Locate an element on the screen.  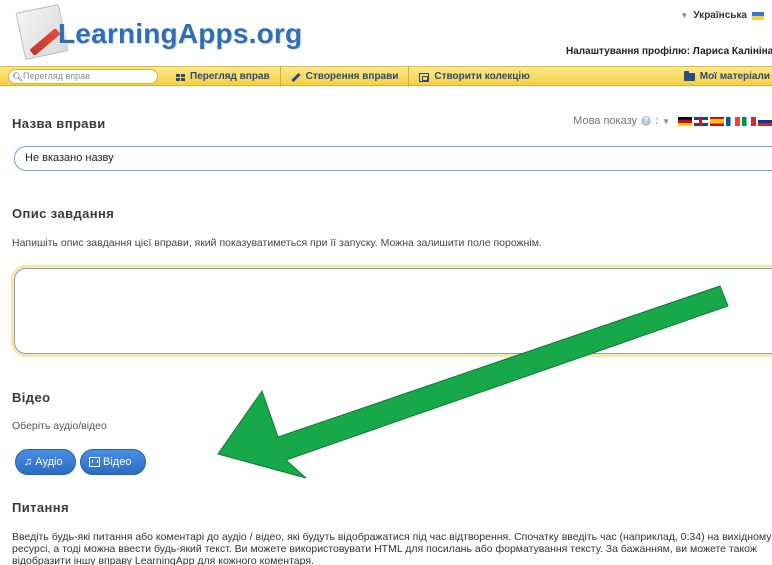
video-button-label: Відео is located at coordinates (117, 462).